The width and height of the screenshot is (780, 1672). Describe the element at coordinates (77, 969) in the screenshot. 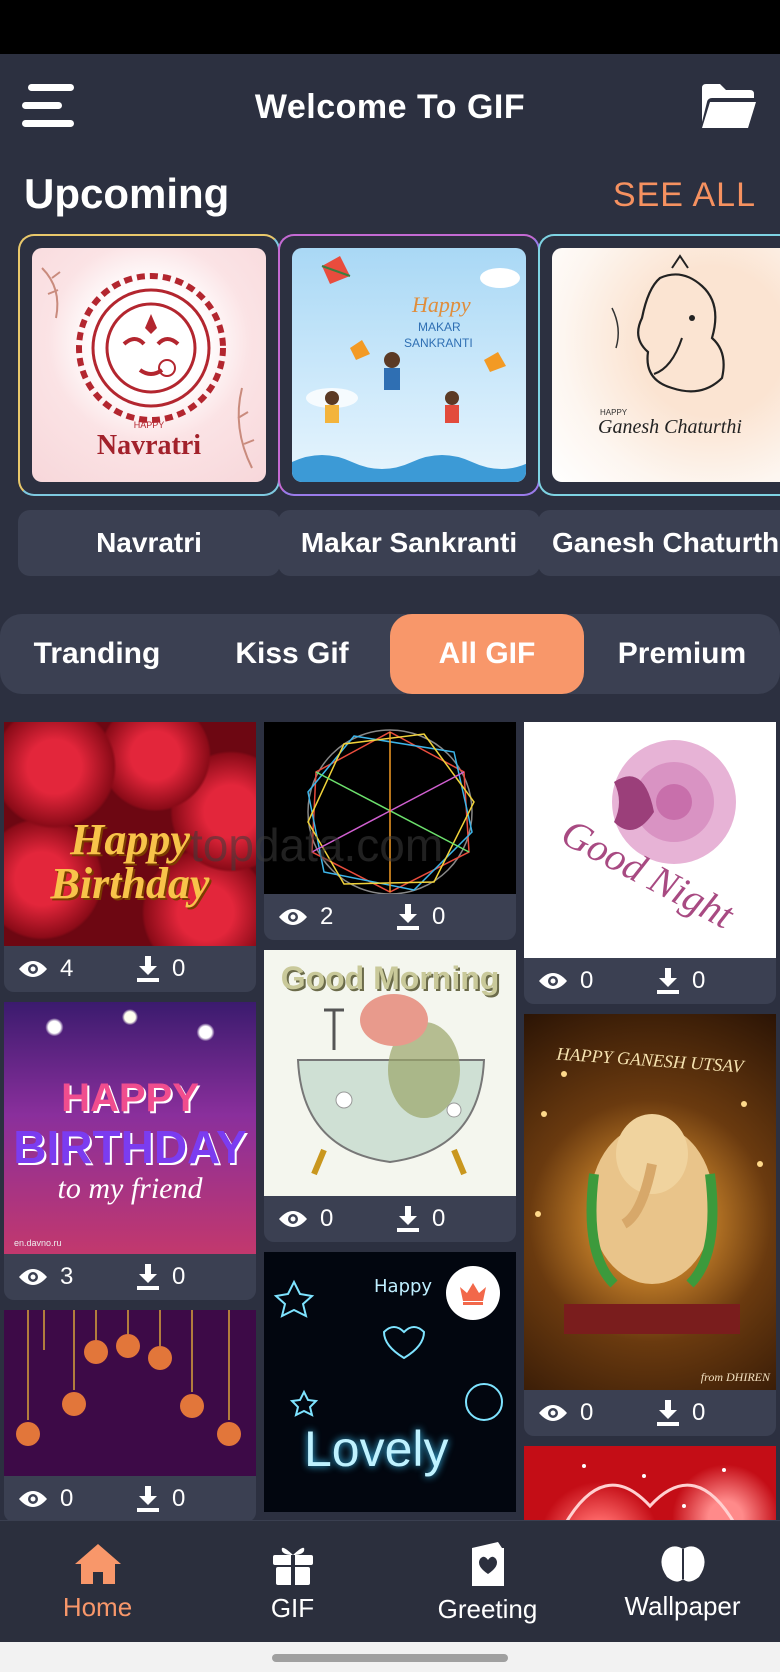

I see `views-count: 4` at that location.